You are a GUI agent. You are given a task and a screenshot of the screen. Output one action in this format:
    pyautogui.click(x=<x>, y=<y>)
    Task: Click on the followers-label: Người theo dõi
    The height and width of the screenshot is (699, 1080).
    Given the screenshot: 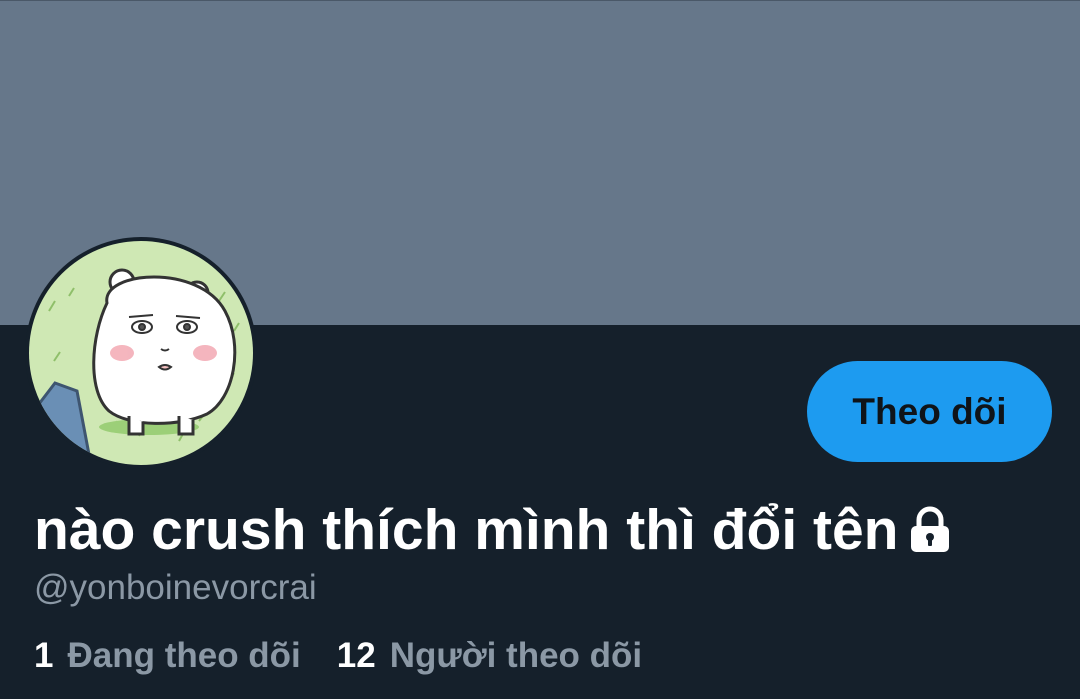 What is the action you would take?
    pyautogui.click(x=516, y=655)
    